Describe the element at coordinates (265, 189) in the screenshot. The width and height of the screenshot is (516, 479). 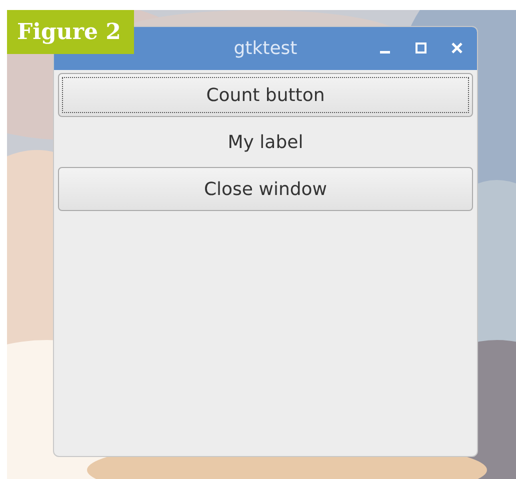
I see `push-button: Close window` at that location.